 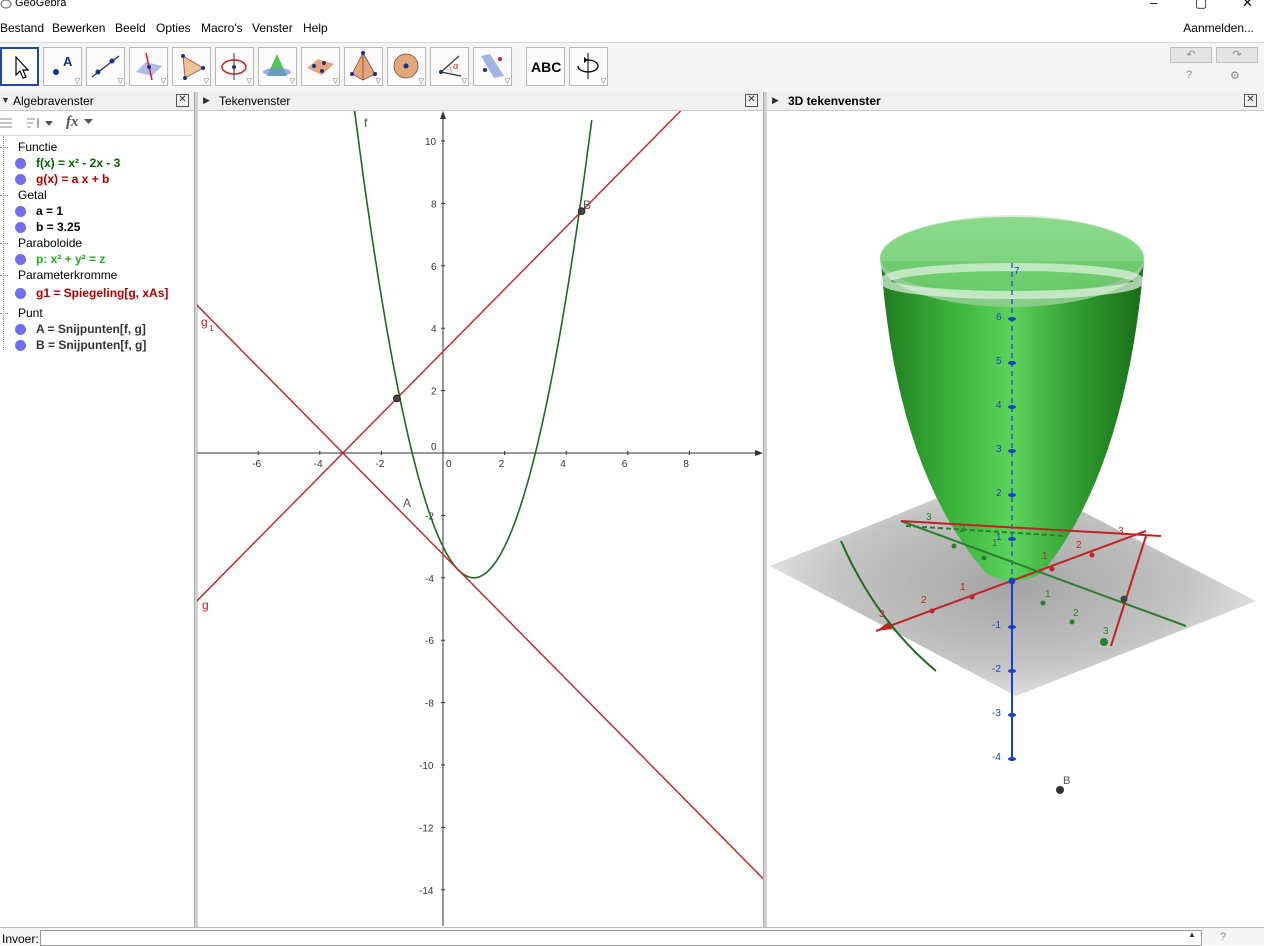 I want to click on menu-bestand: Bestand, so click(x=22, y=28).